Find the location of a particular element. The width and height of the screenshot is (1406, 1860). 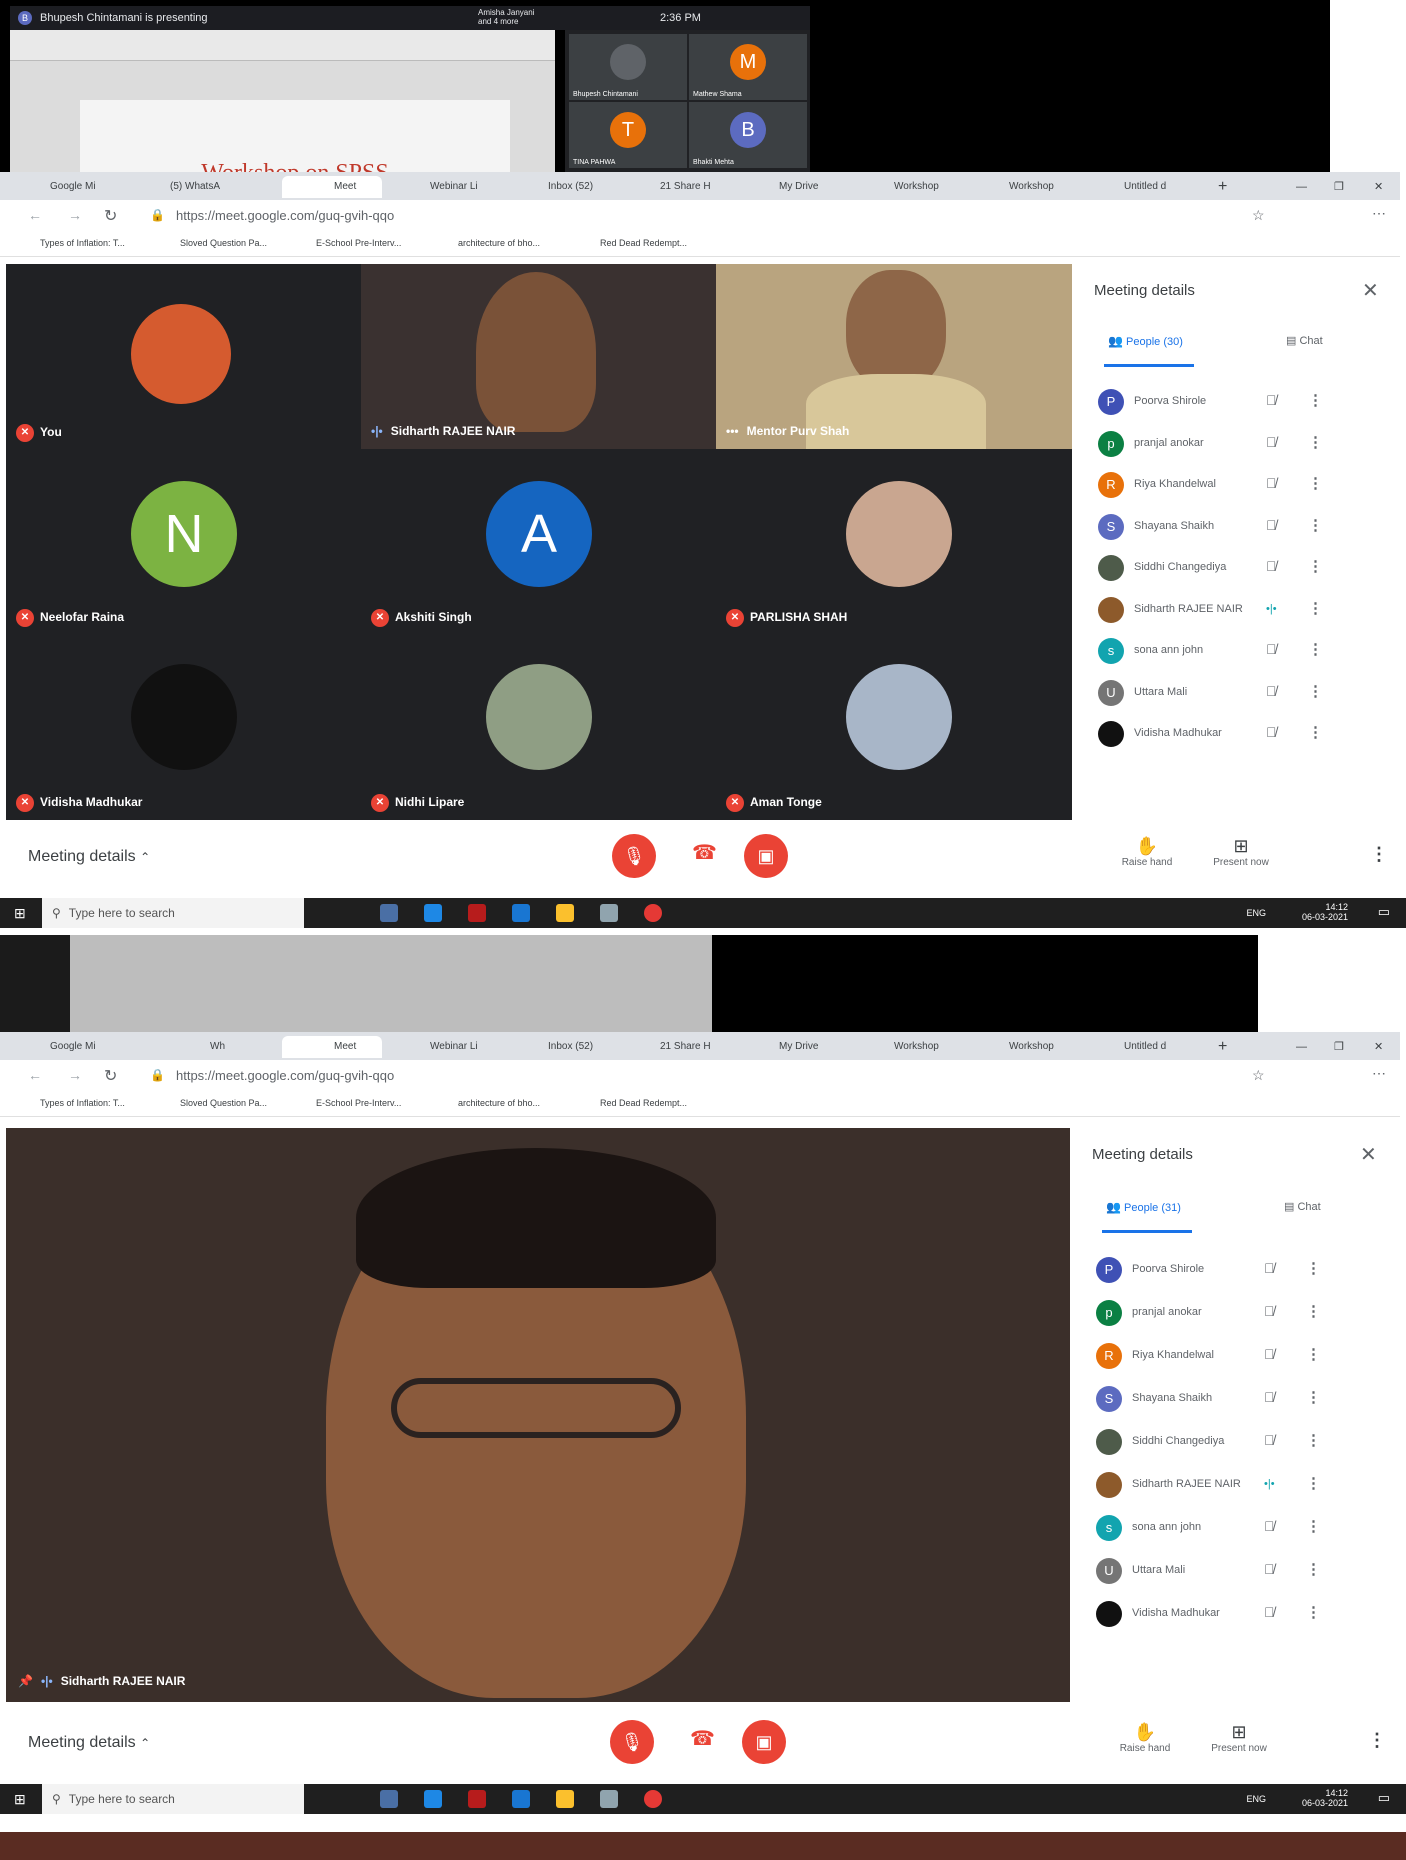

favorites-icon: ☆ is located at coordinates (1258, 215).